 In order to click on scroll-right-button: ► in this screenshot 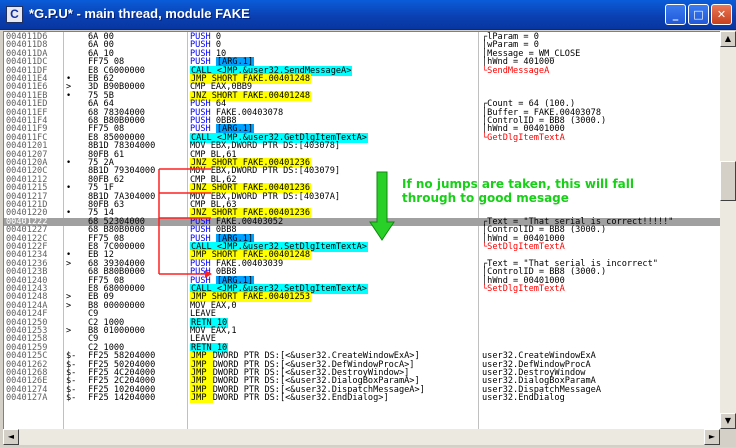, I will do `click(712, 437)`.